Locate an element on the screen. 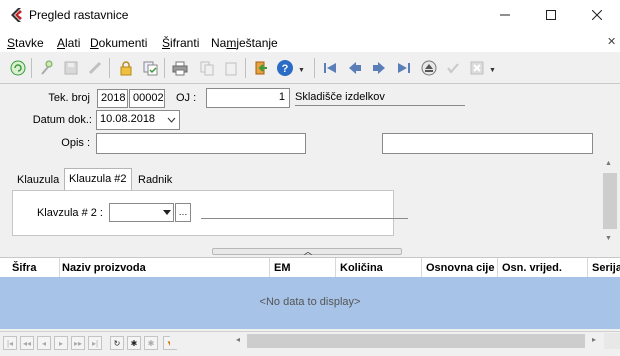  maximize-icon is located at coordinates (551, 15).